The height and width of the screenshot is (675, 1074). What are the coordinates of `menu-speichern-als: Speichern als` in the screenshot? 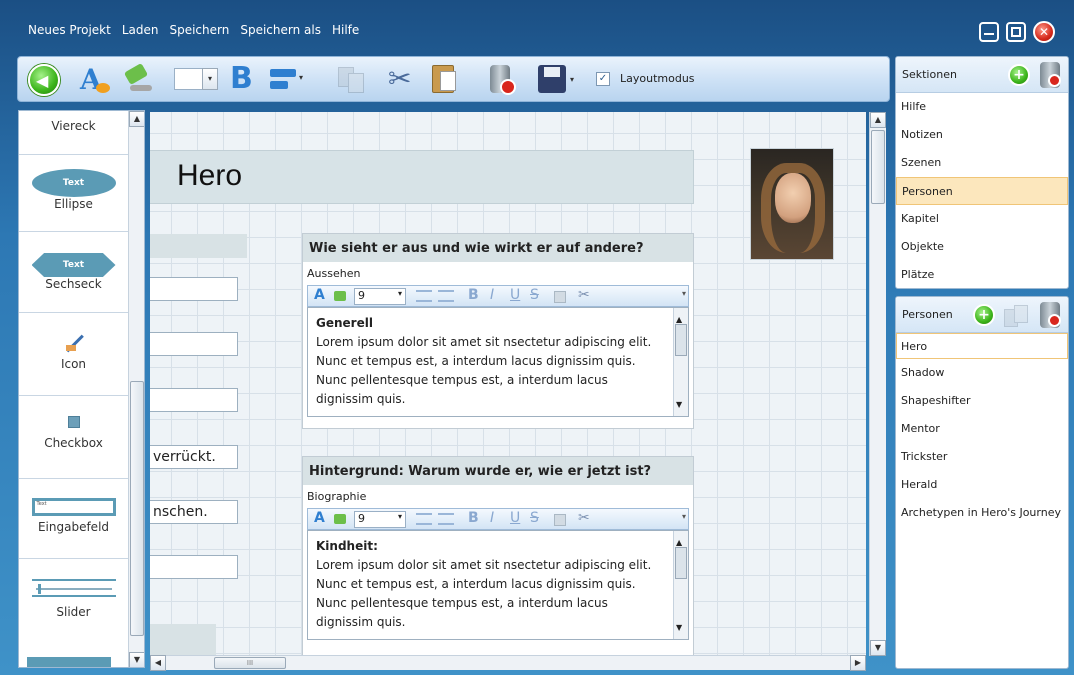 It's located at (280, 30).